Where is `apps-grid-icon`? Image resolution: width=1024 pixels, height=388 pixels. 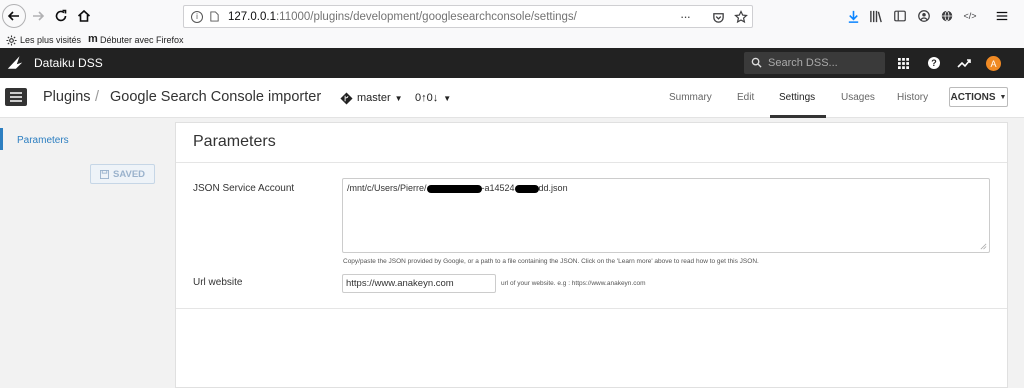
apps-grid-icon is located at coordinates (903, 63).